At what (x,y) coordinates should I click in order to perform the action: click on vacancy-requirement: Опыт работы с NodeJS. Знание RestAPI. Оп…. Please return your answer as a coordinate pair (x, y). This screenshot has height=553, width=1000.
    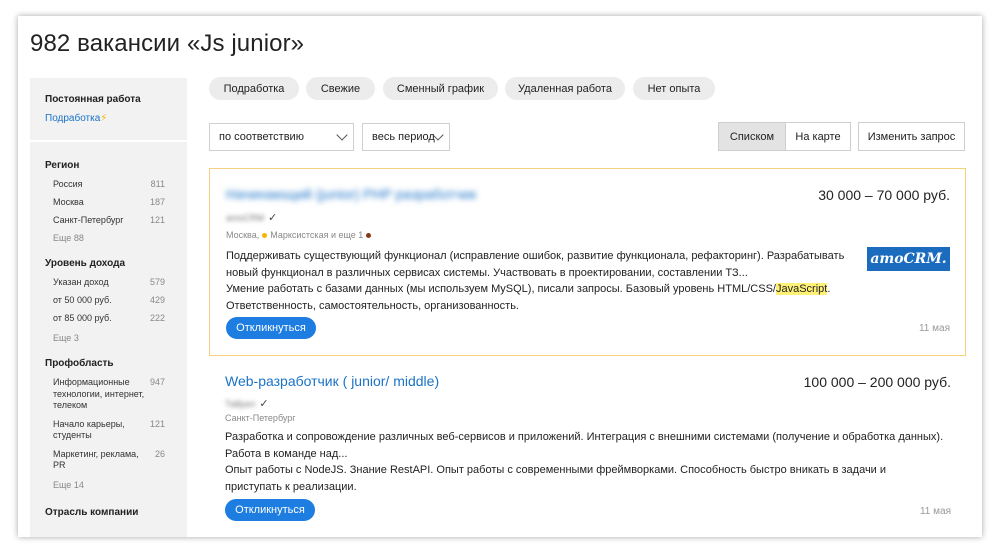
    Looking at the image, I should click on (556, 478).